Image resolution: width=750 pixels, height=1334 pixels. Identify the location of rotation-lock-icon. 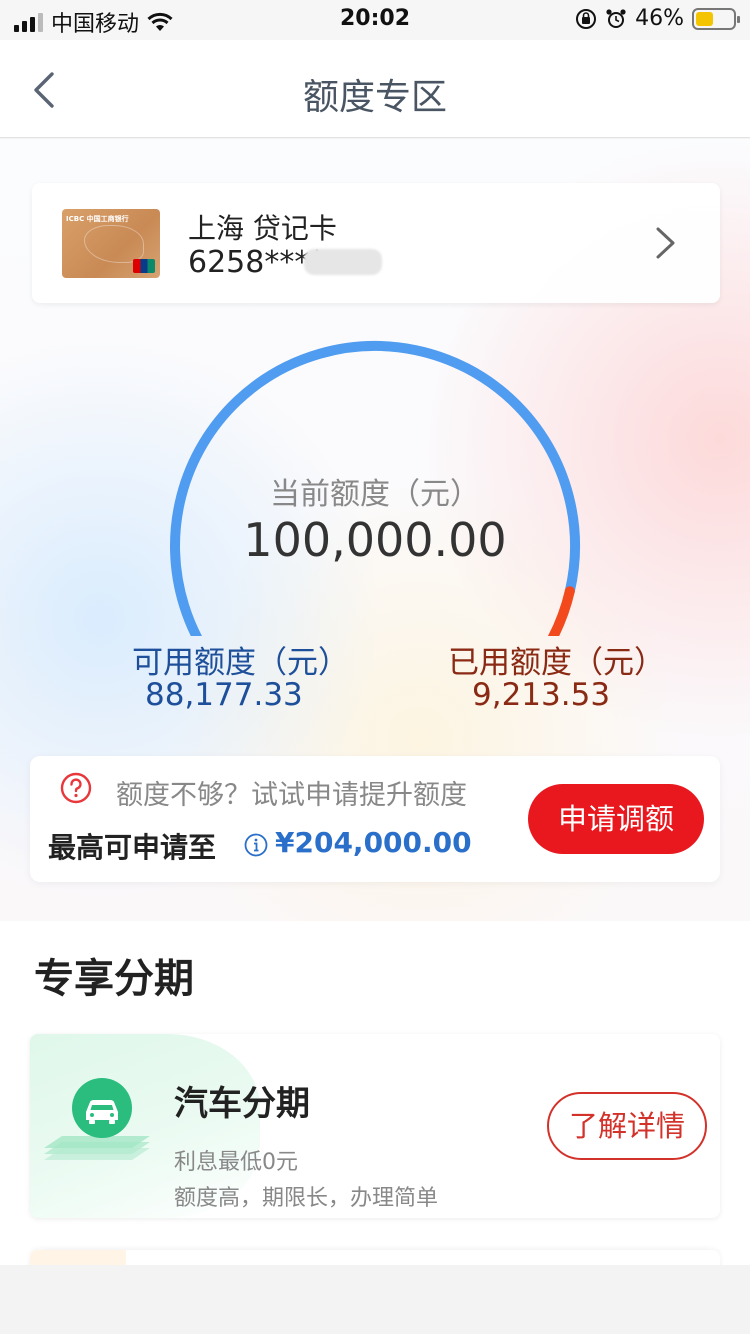
(586, 18).